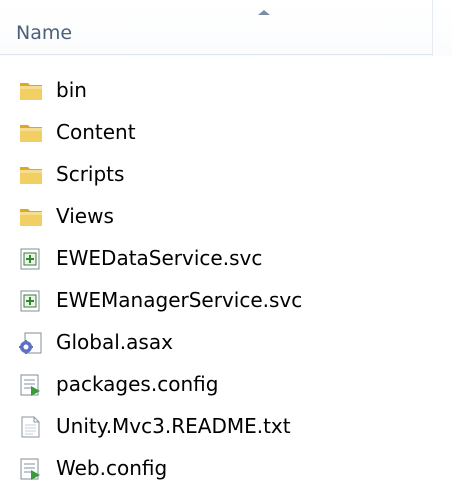 Image resolution: width=452 pixels, height=490 pixels. Describe the element at coordinates (264, 12) in the screenshot. I see `sort-ascending-icon` at that location.